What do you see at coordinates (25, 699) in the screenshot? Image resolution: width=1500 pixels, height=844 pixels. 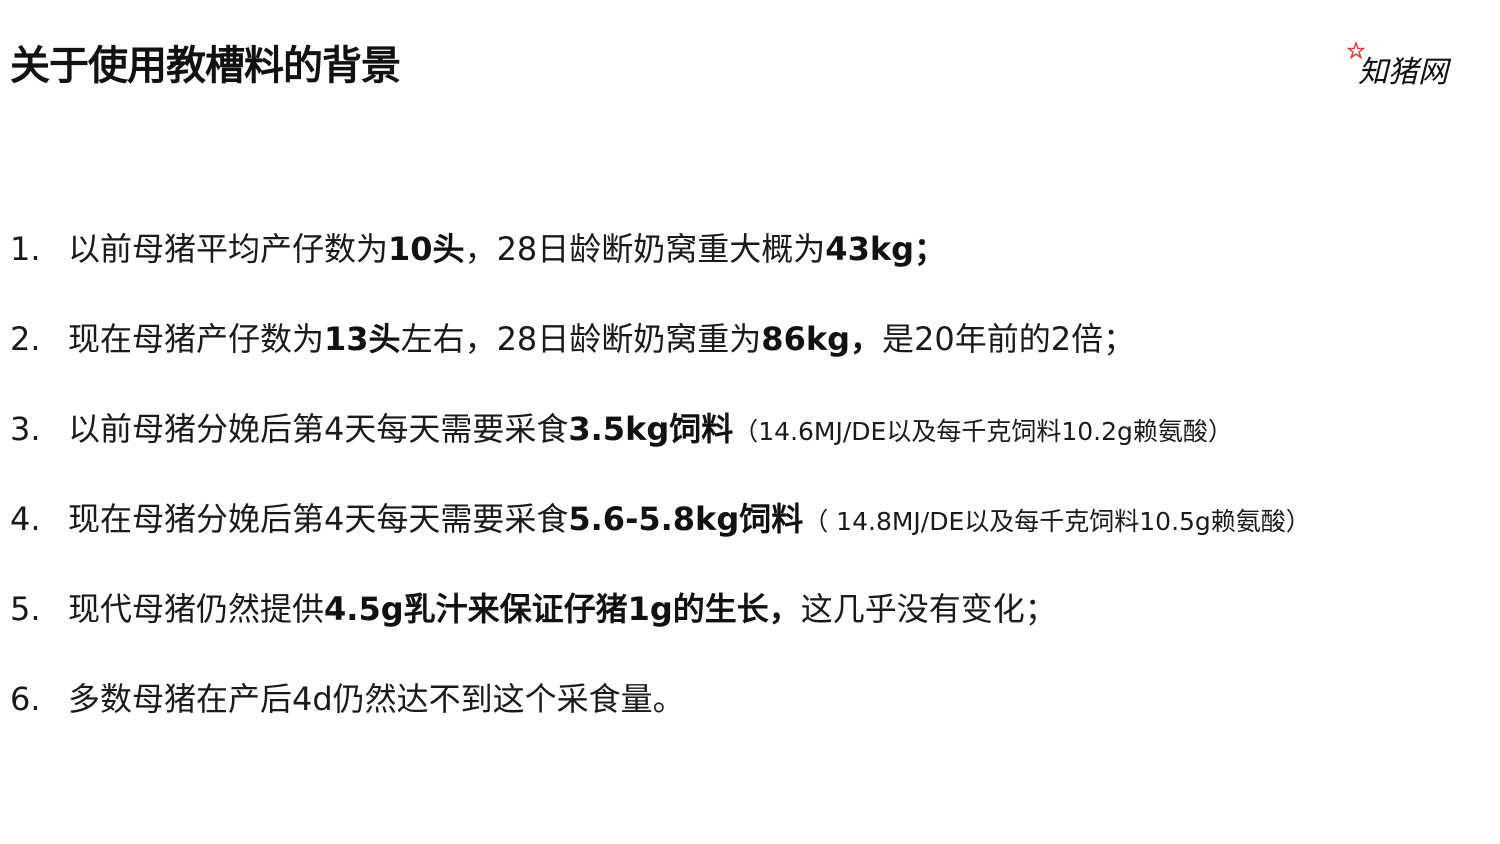 I see `list-item-number: 6.` at bounding box center [25, 699].